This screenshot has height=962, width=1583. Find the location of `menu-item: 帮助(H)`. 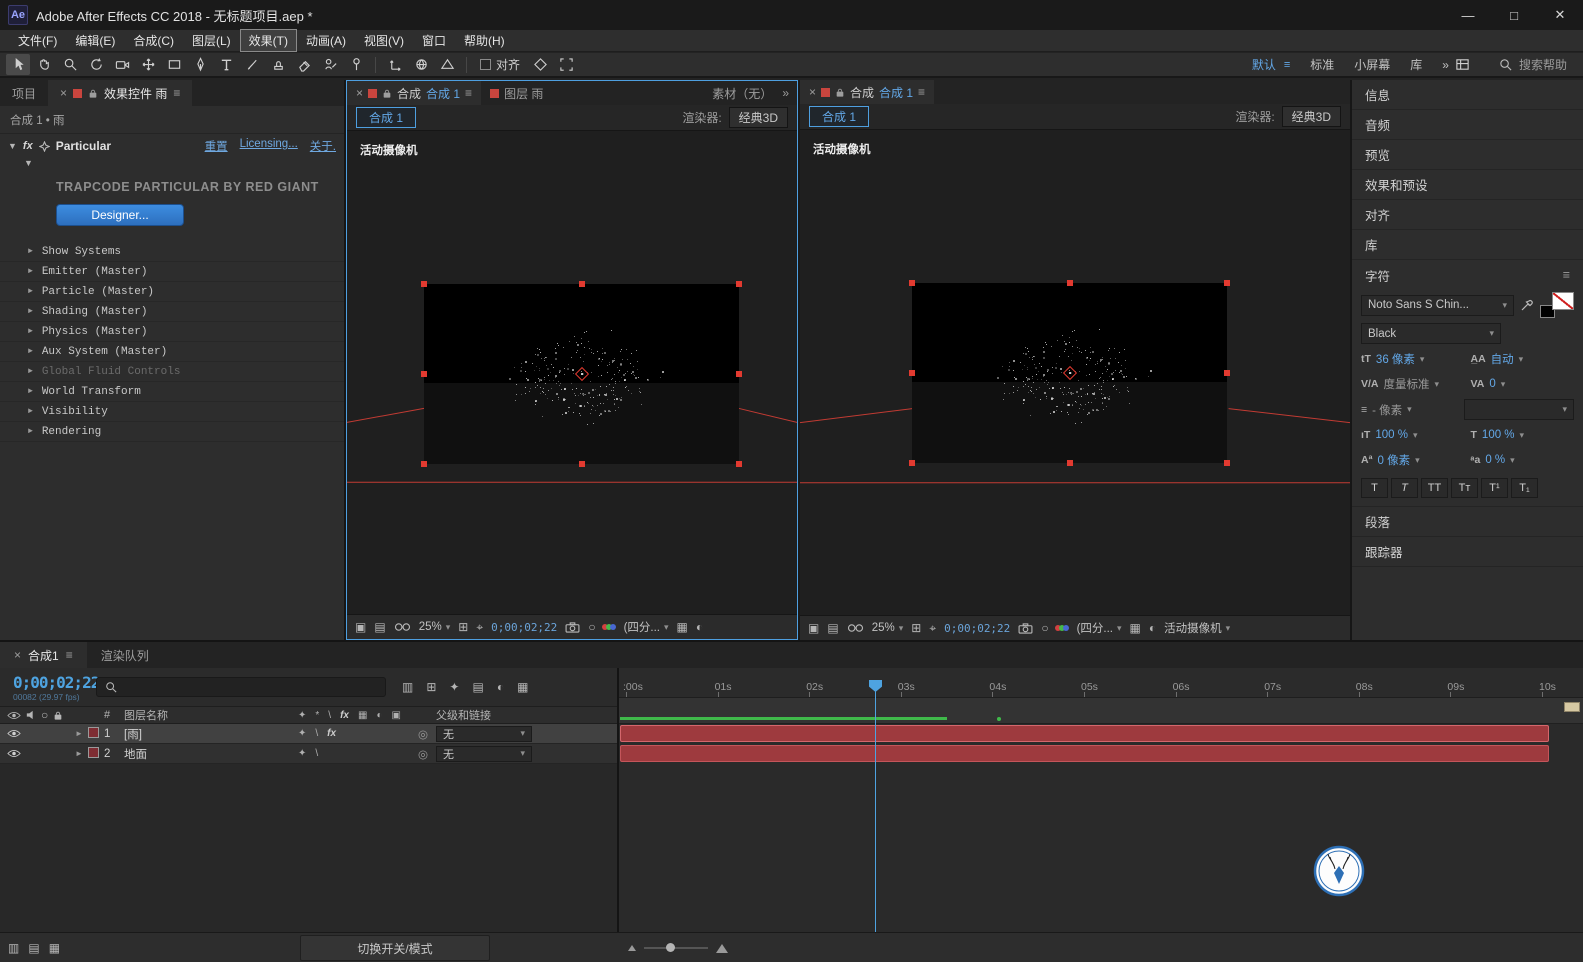

menu-item: 帮助(H) is located at coordinates (484, 40).